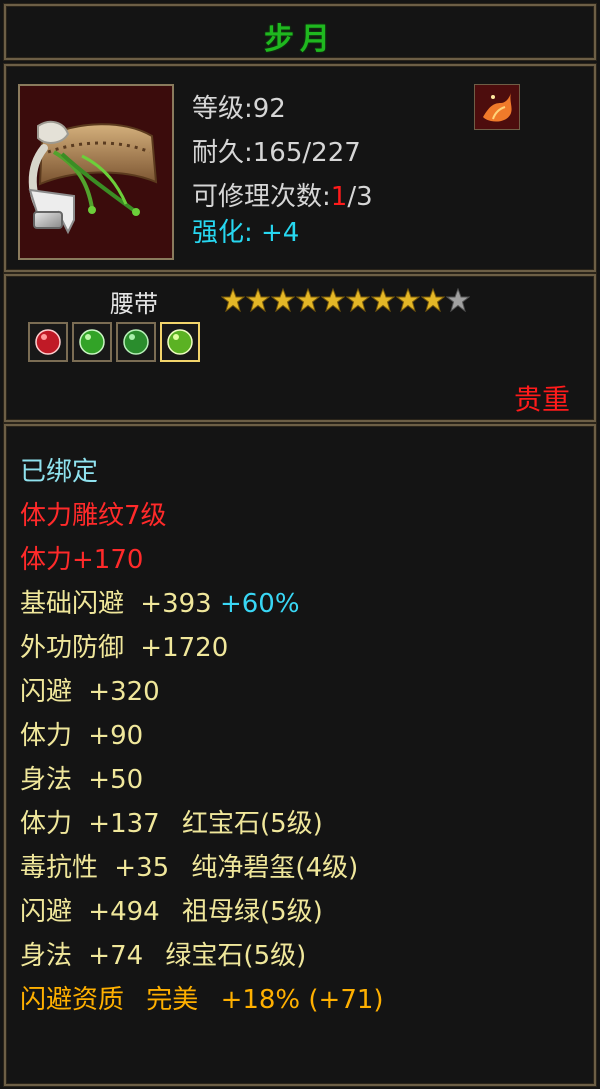 Image resolution: width=600 pixels, height=1089 pixels. Describe the element at coordinates (116, 736) in the screenshot. I see `stamina-value: +90` at that location.